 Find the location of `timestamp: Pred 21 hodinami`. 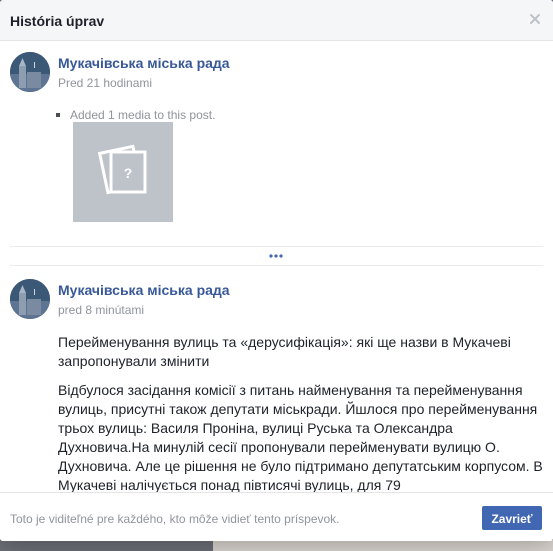

timestamp: Pred 21 hodinami is located at coordinates (105, 83).